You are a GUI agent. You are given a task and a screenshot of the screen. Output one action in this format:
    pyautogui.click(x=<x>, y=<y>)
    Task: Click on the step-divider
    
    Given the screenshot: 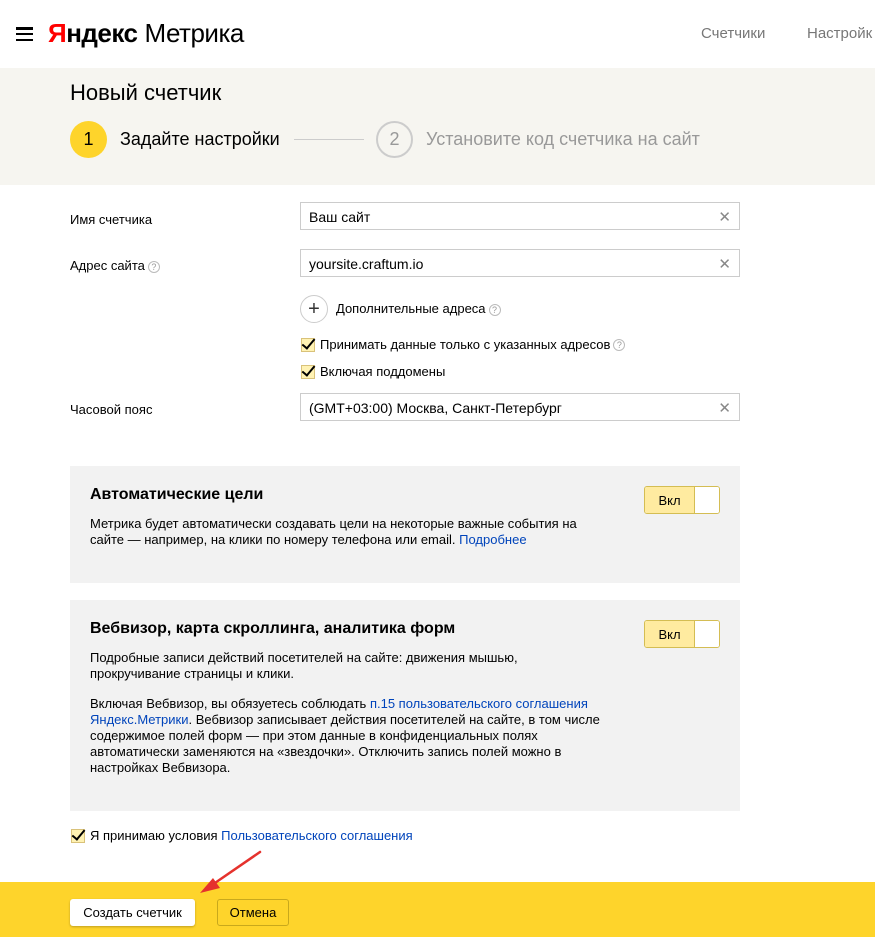 What is the action you would take?
    pyautogui.click(x=329, y=139)
    